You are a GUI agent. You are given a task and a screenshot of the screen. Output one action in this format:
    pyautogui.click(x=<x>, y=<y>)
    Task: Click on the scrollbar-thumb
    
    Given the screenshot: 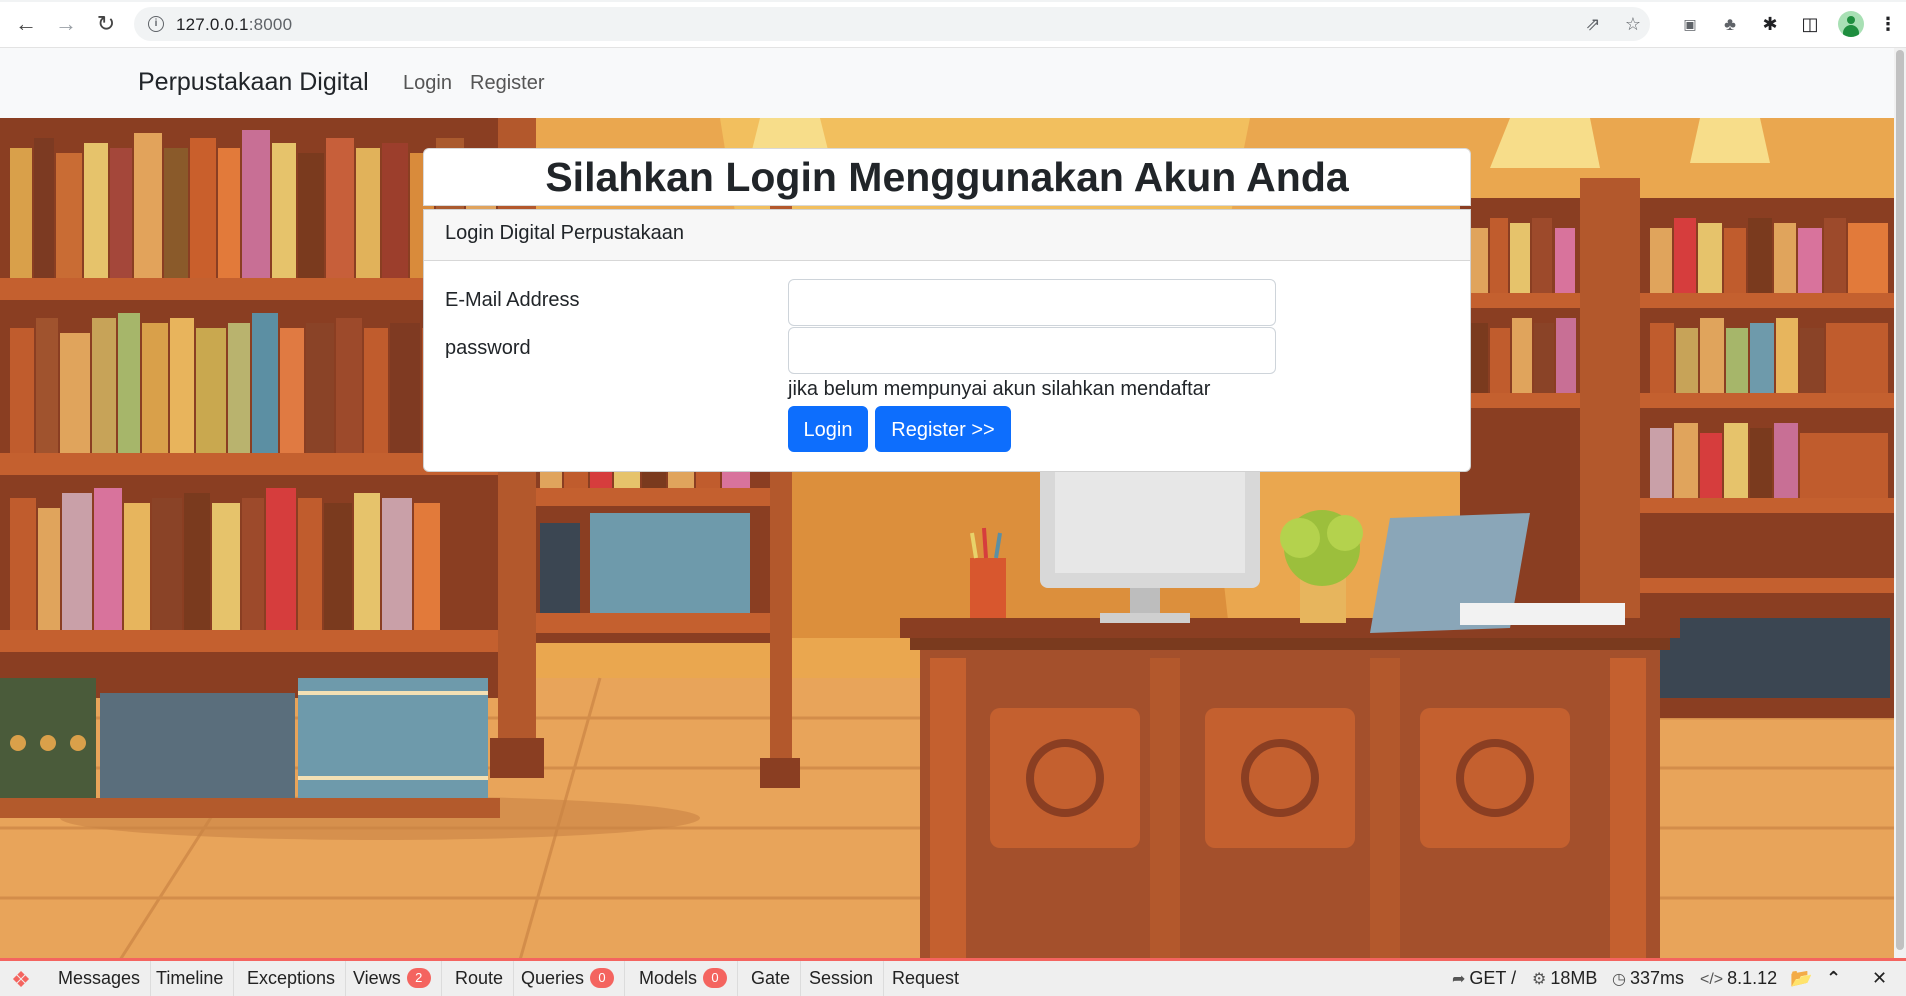 What is the action you would take?
    pyautogui.click(x=1900, y=500)
    